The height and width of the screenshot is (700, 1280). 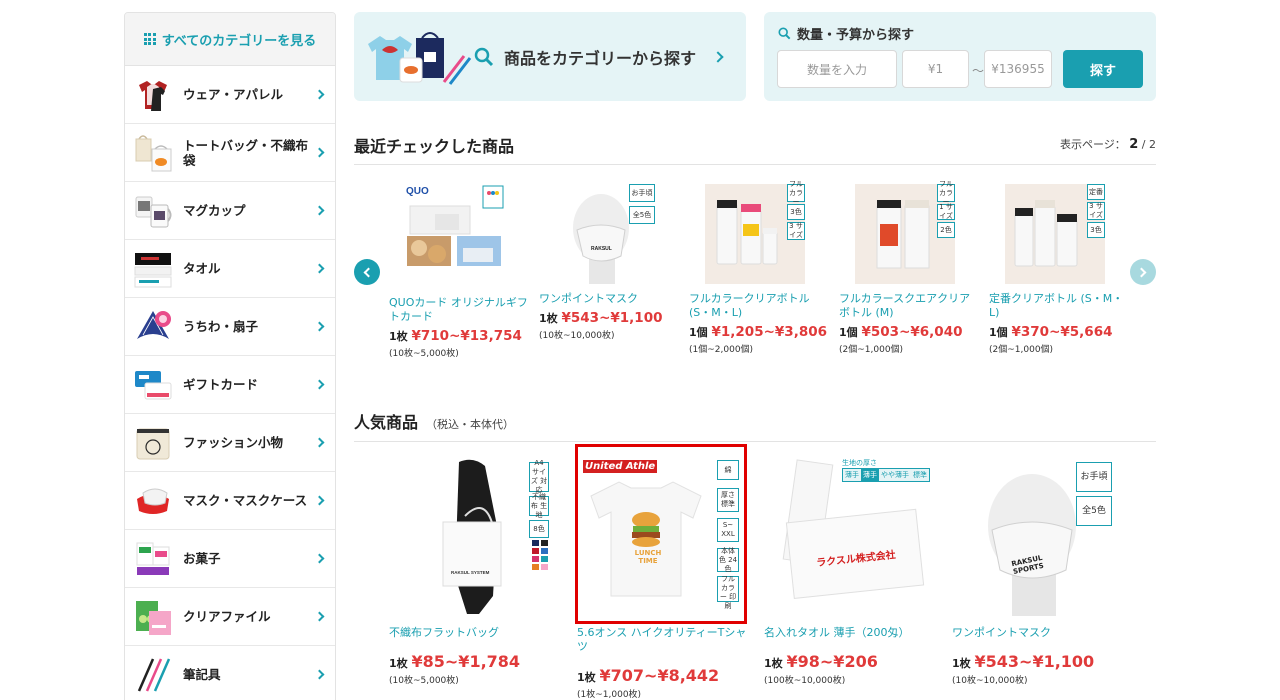 I want to click on product-name: QUOカード オリジナルギフトカード, so click(x=459, y=310).